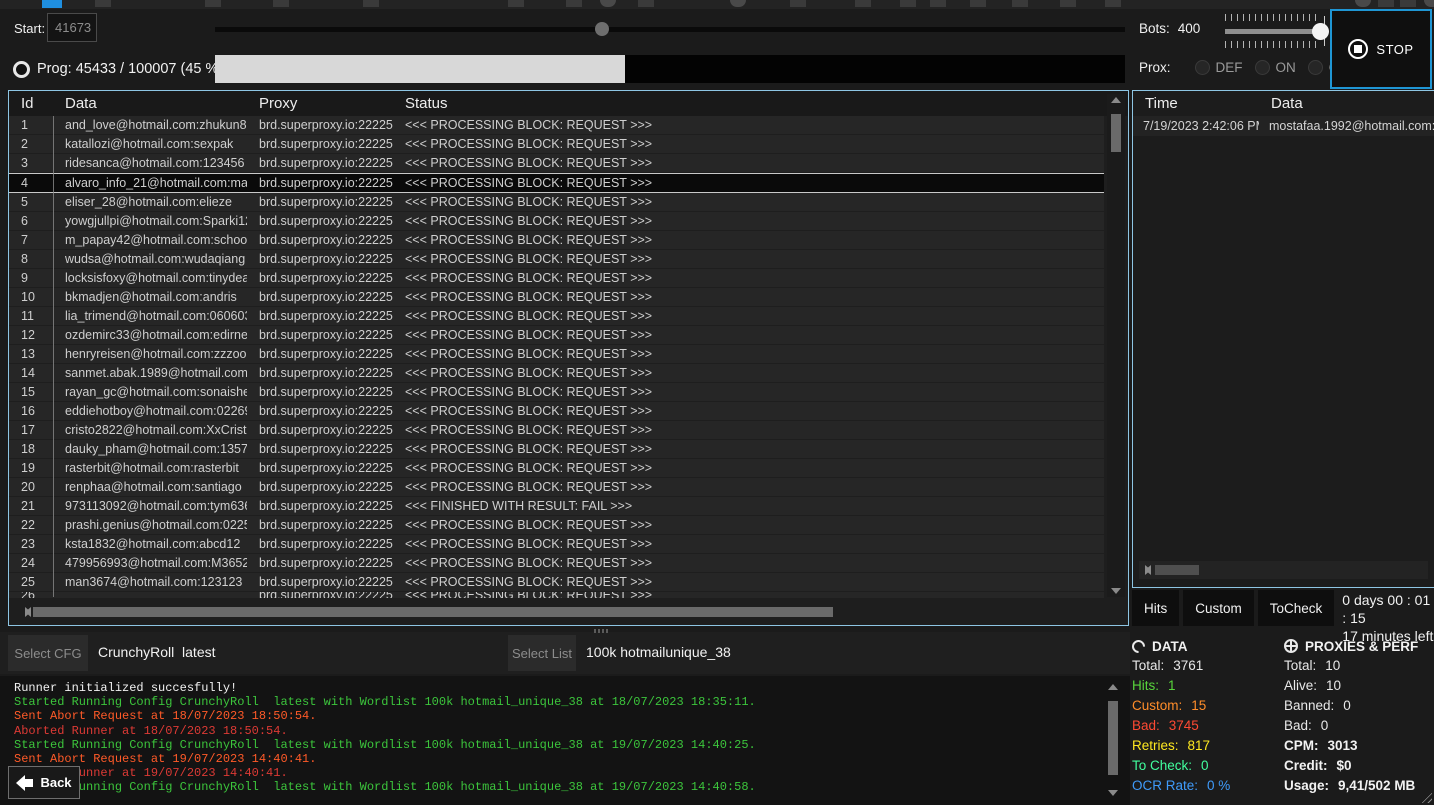  I want to click on position-slider, so click(670, 29).